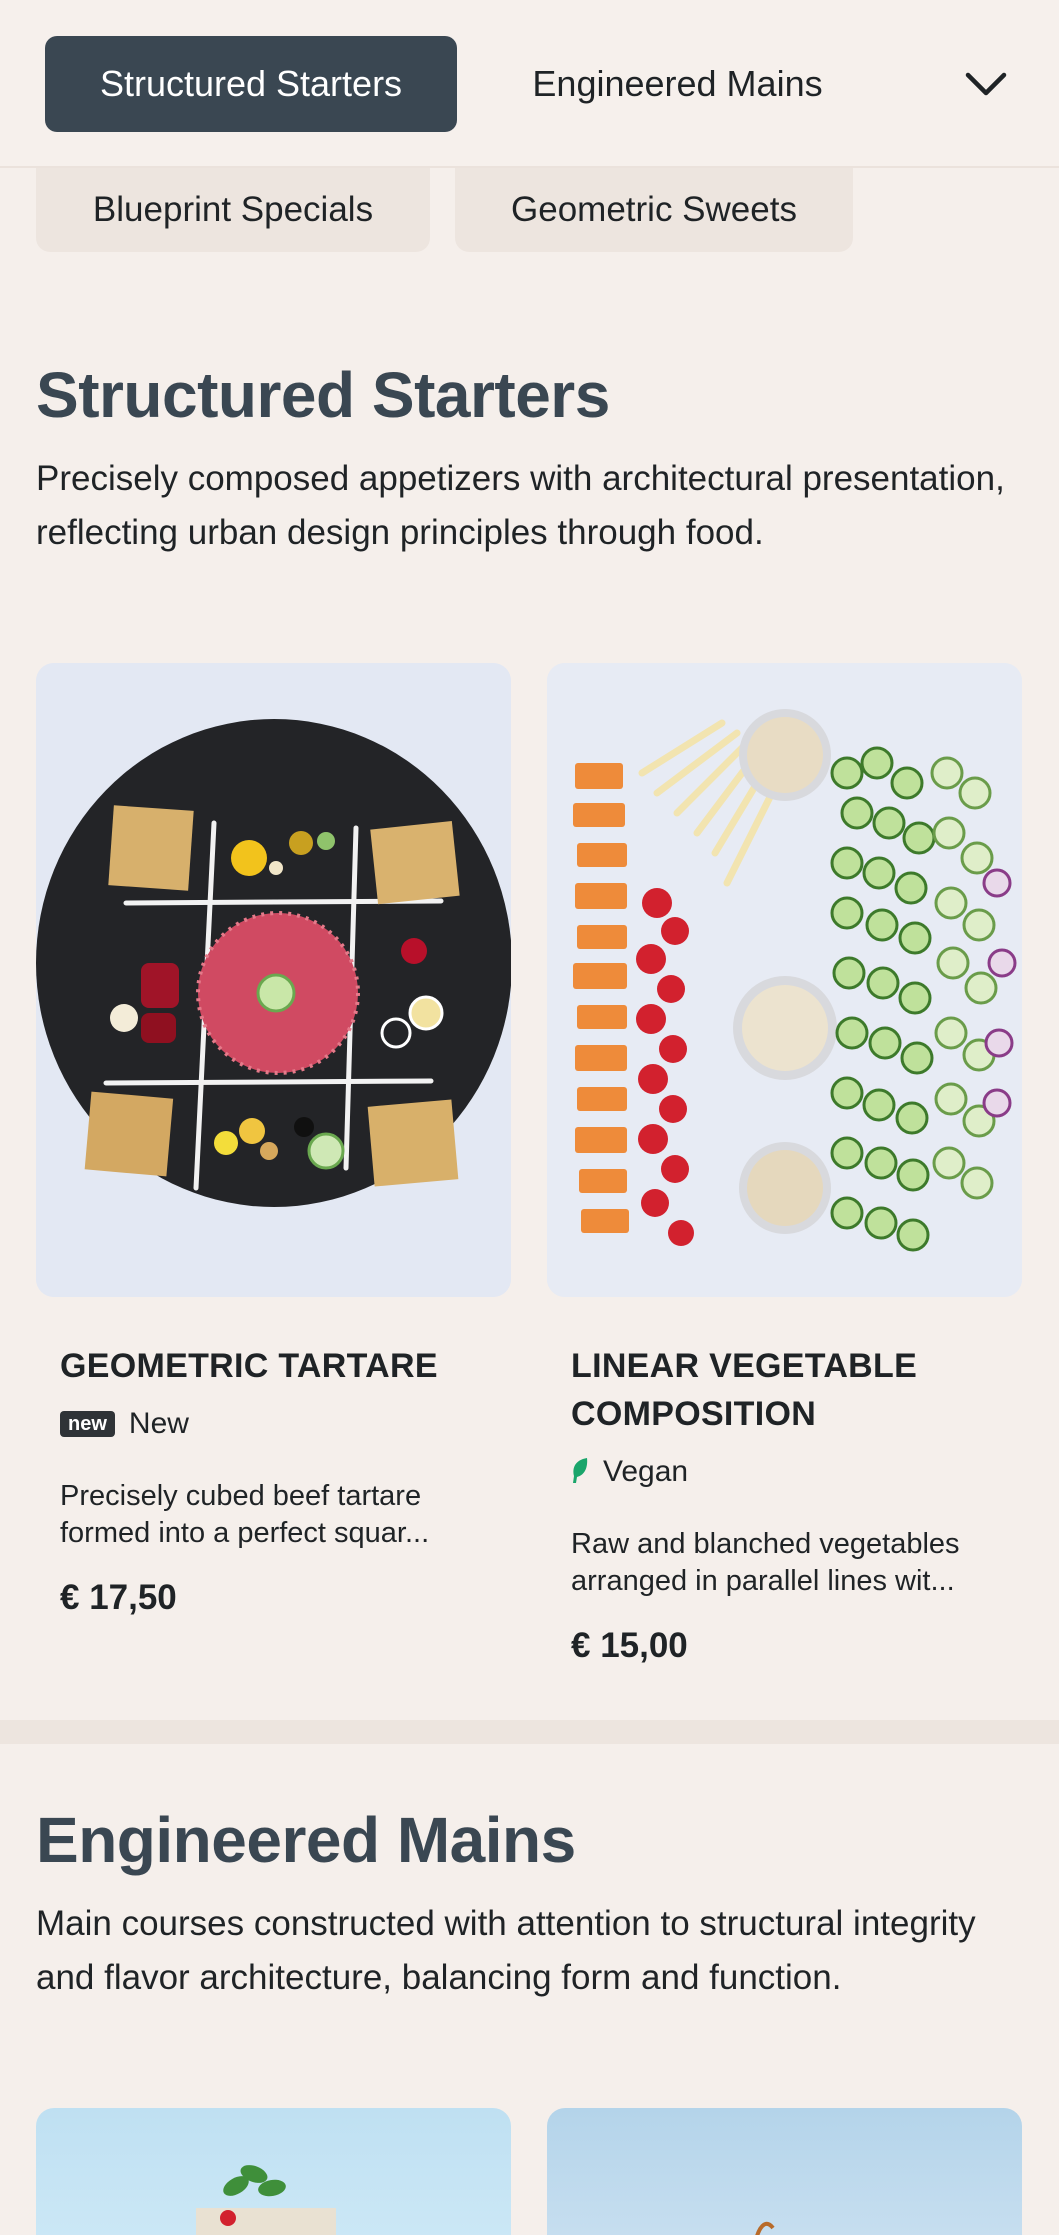  What do you see at coordinates (580, 1472) in the screenshot?
I see `leaf-icon` at bounding box center [580, 1472].